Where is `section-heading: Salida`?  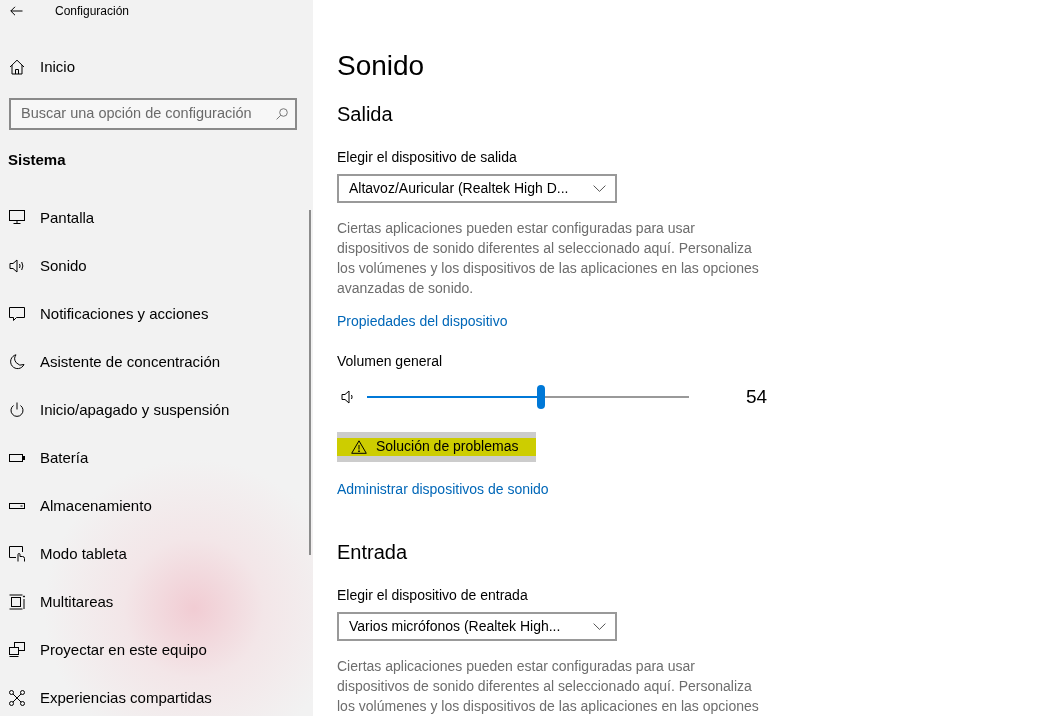 section-heading: Salida is located at coordinates (365, 114).